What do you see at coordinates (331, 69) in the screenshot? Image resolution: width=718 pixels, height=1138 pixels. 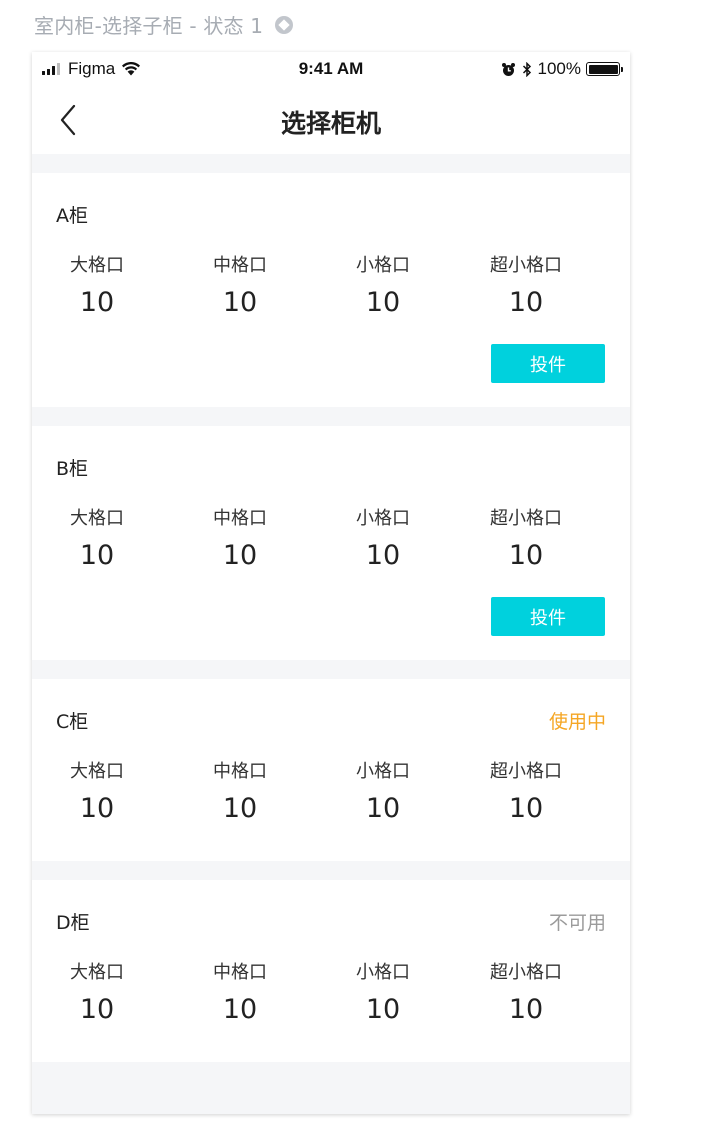 I see `status-bar: Figma 9:41 AM 100%` at bounding box center [331, 69].